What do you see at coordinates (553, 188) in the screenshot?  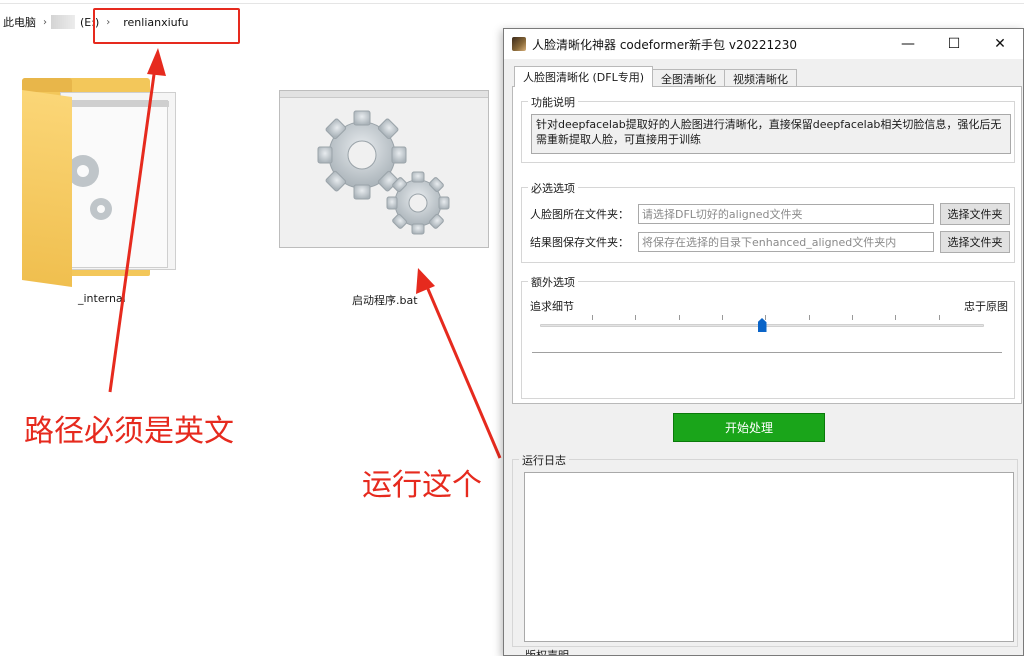 I see `required-group-title: 必选选项` at bounding box center [553, 188].